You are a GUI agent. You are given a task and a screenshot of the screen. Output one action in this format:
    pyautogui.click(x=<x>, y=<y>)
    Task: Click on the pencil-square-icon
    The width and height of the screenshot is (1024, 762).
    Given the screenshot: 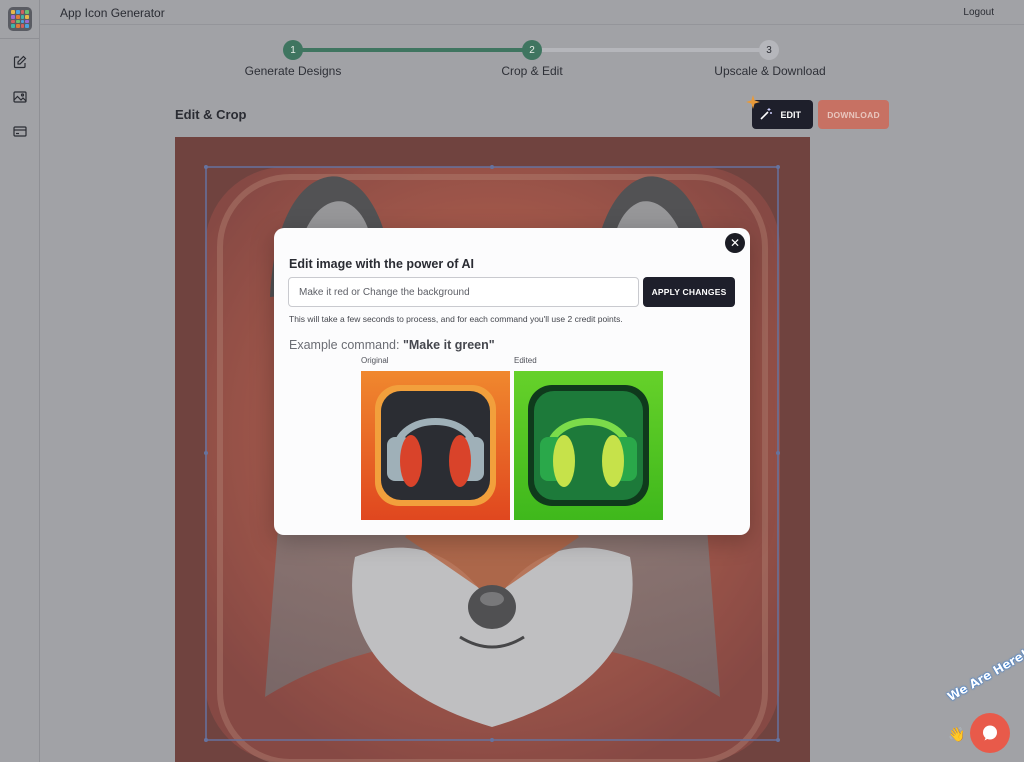 What is the action you would take?
    pyautogui.click(x=20, y=62)
    